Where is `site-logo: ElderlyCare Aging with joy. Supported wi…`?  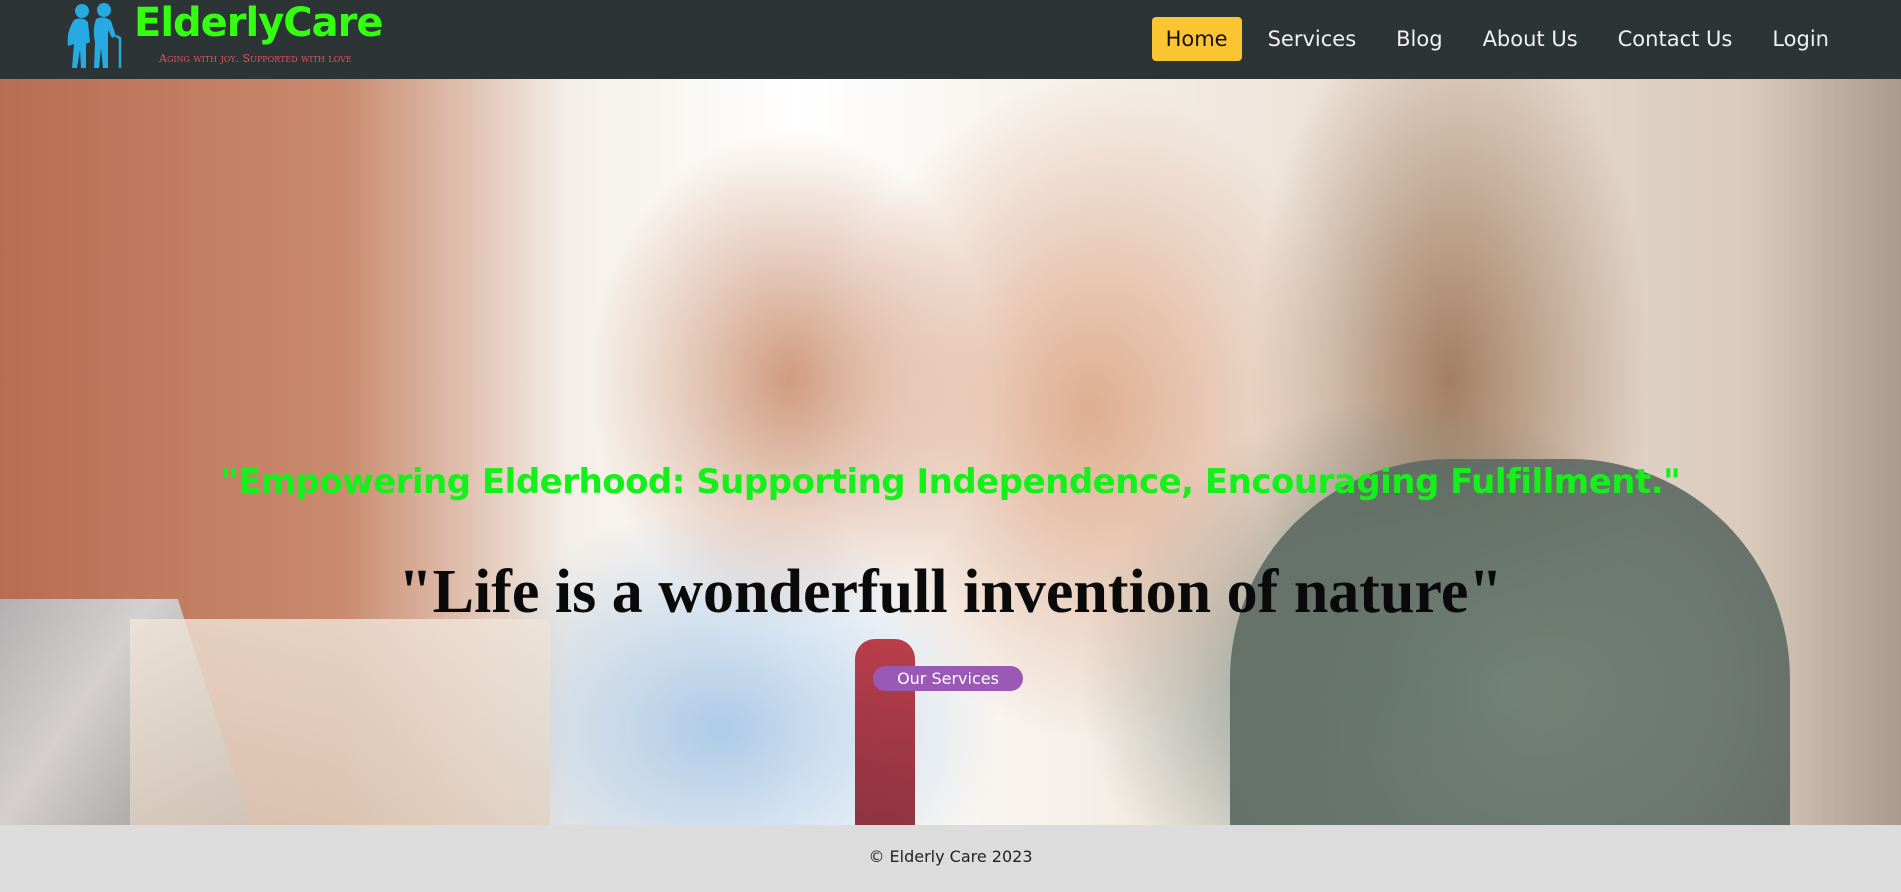
site-logo: ElderlyCare Aging with joy. Supported wi… is located at coordinates (224, 39).